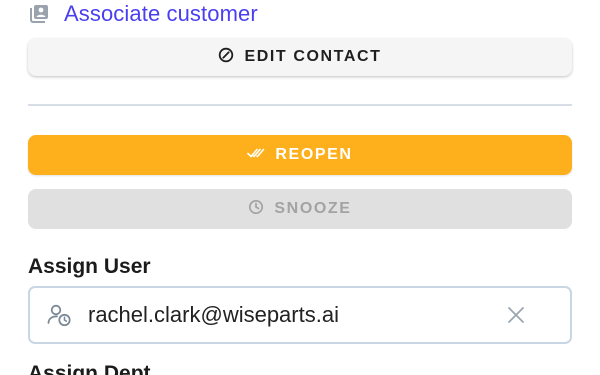 The height and width of the screenshot is (375, 600). What do you see at coordinates (313, 208) in the screenshot?
I see `snooze-label: SNOOZE` at bounding box center [313, 208].